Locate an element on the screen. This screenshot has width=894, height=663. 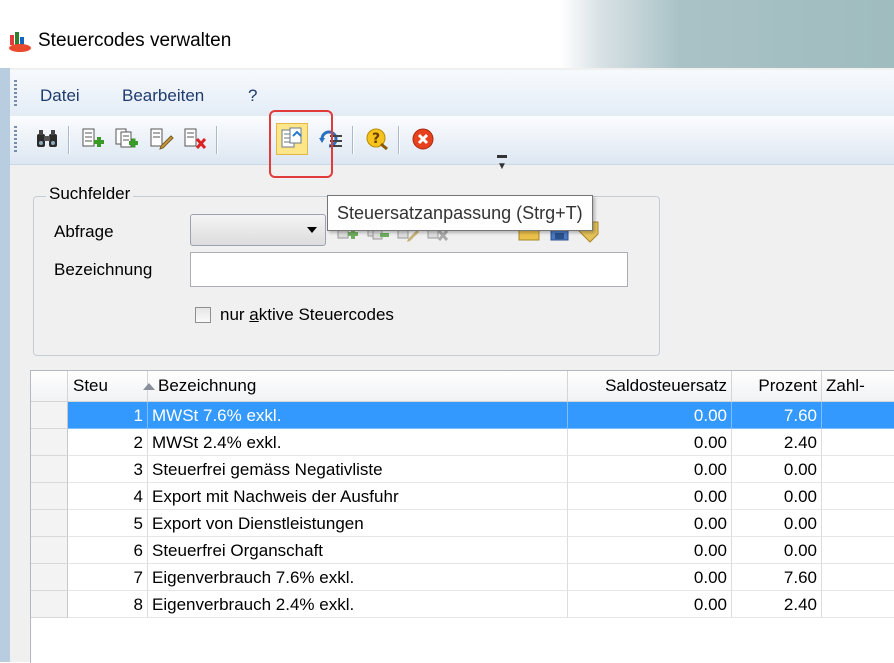
table-row: 5 Export von Dienstleistungen 0.00 0.00 is located at coordinates (462, 523).